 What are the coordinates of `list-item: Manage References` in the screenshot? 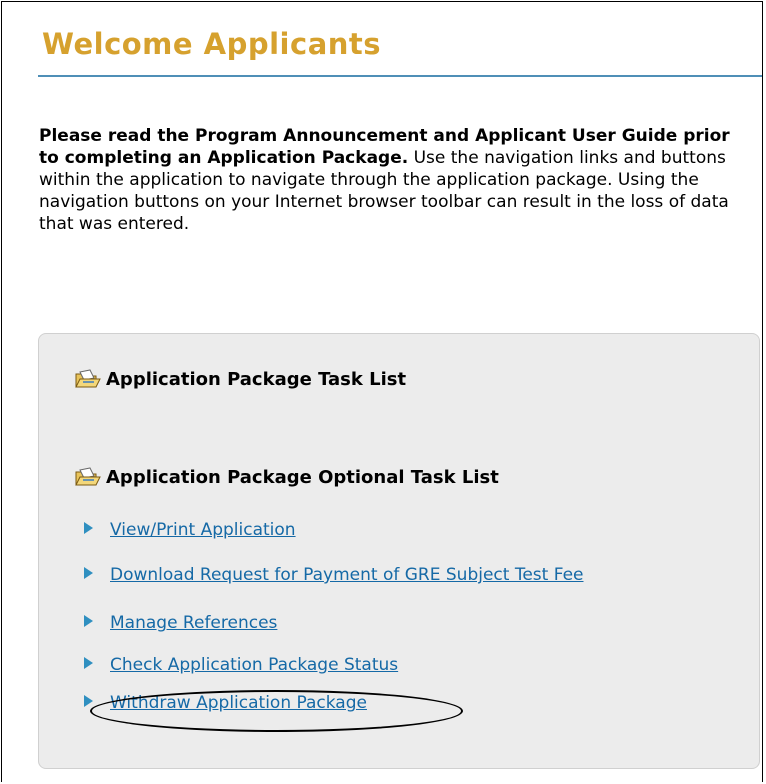 It's located at (180, 623).